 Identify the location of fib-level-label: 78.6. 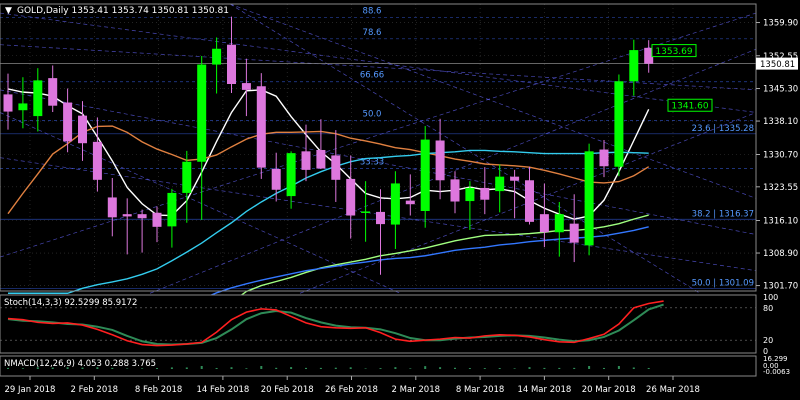
(372, 33).